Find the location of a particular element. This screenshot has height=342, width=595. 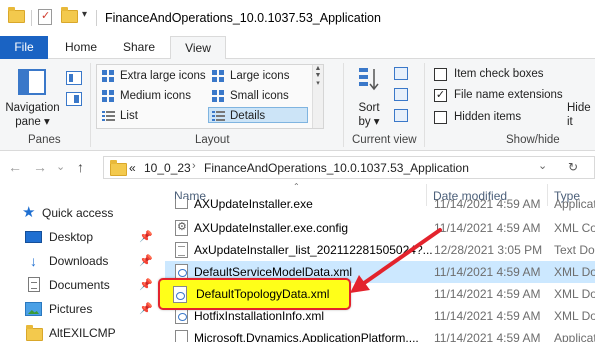

layout-medium-icons: Medium icons is located at coordinates (145, 96).